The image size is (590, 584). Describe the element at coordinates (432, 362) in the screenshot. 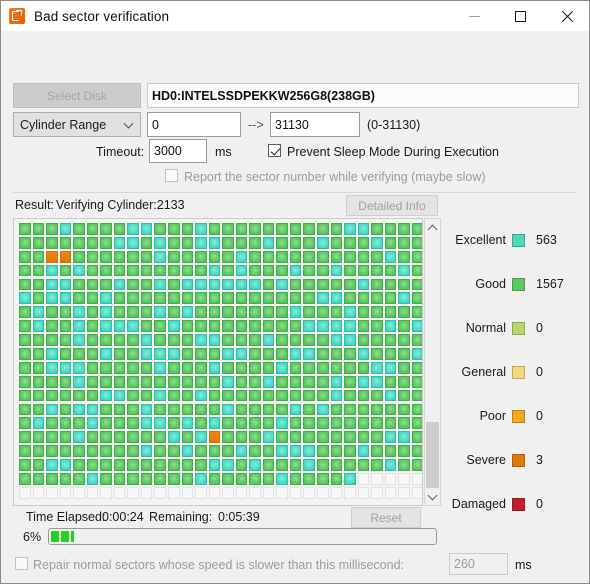

I see `sector-map-scrollbar` at that location.